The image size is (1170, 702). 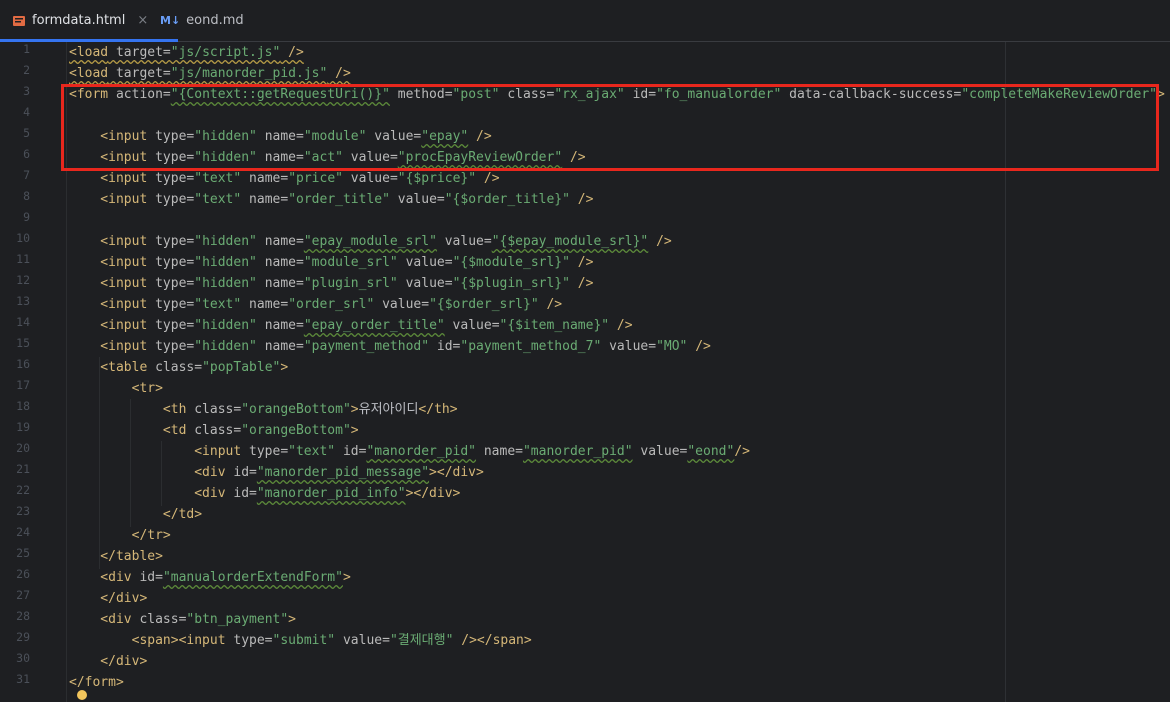 I want to click on tab-label: eond.md, so click(x=215, y=20).